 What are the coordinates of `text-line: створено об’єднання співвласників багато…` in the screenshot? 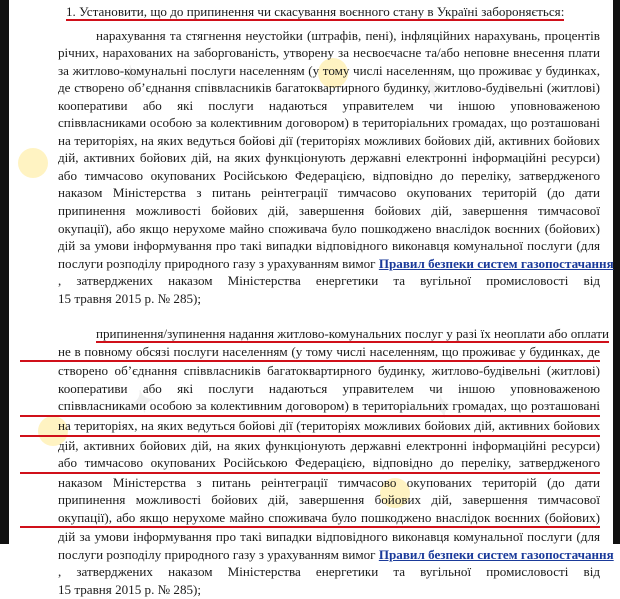 It's located at (329, 371).